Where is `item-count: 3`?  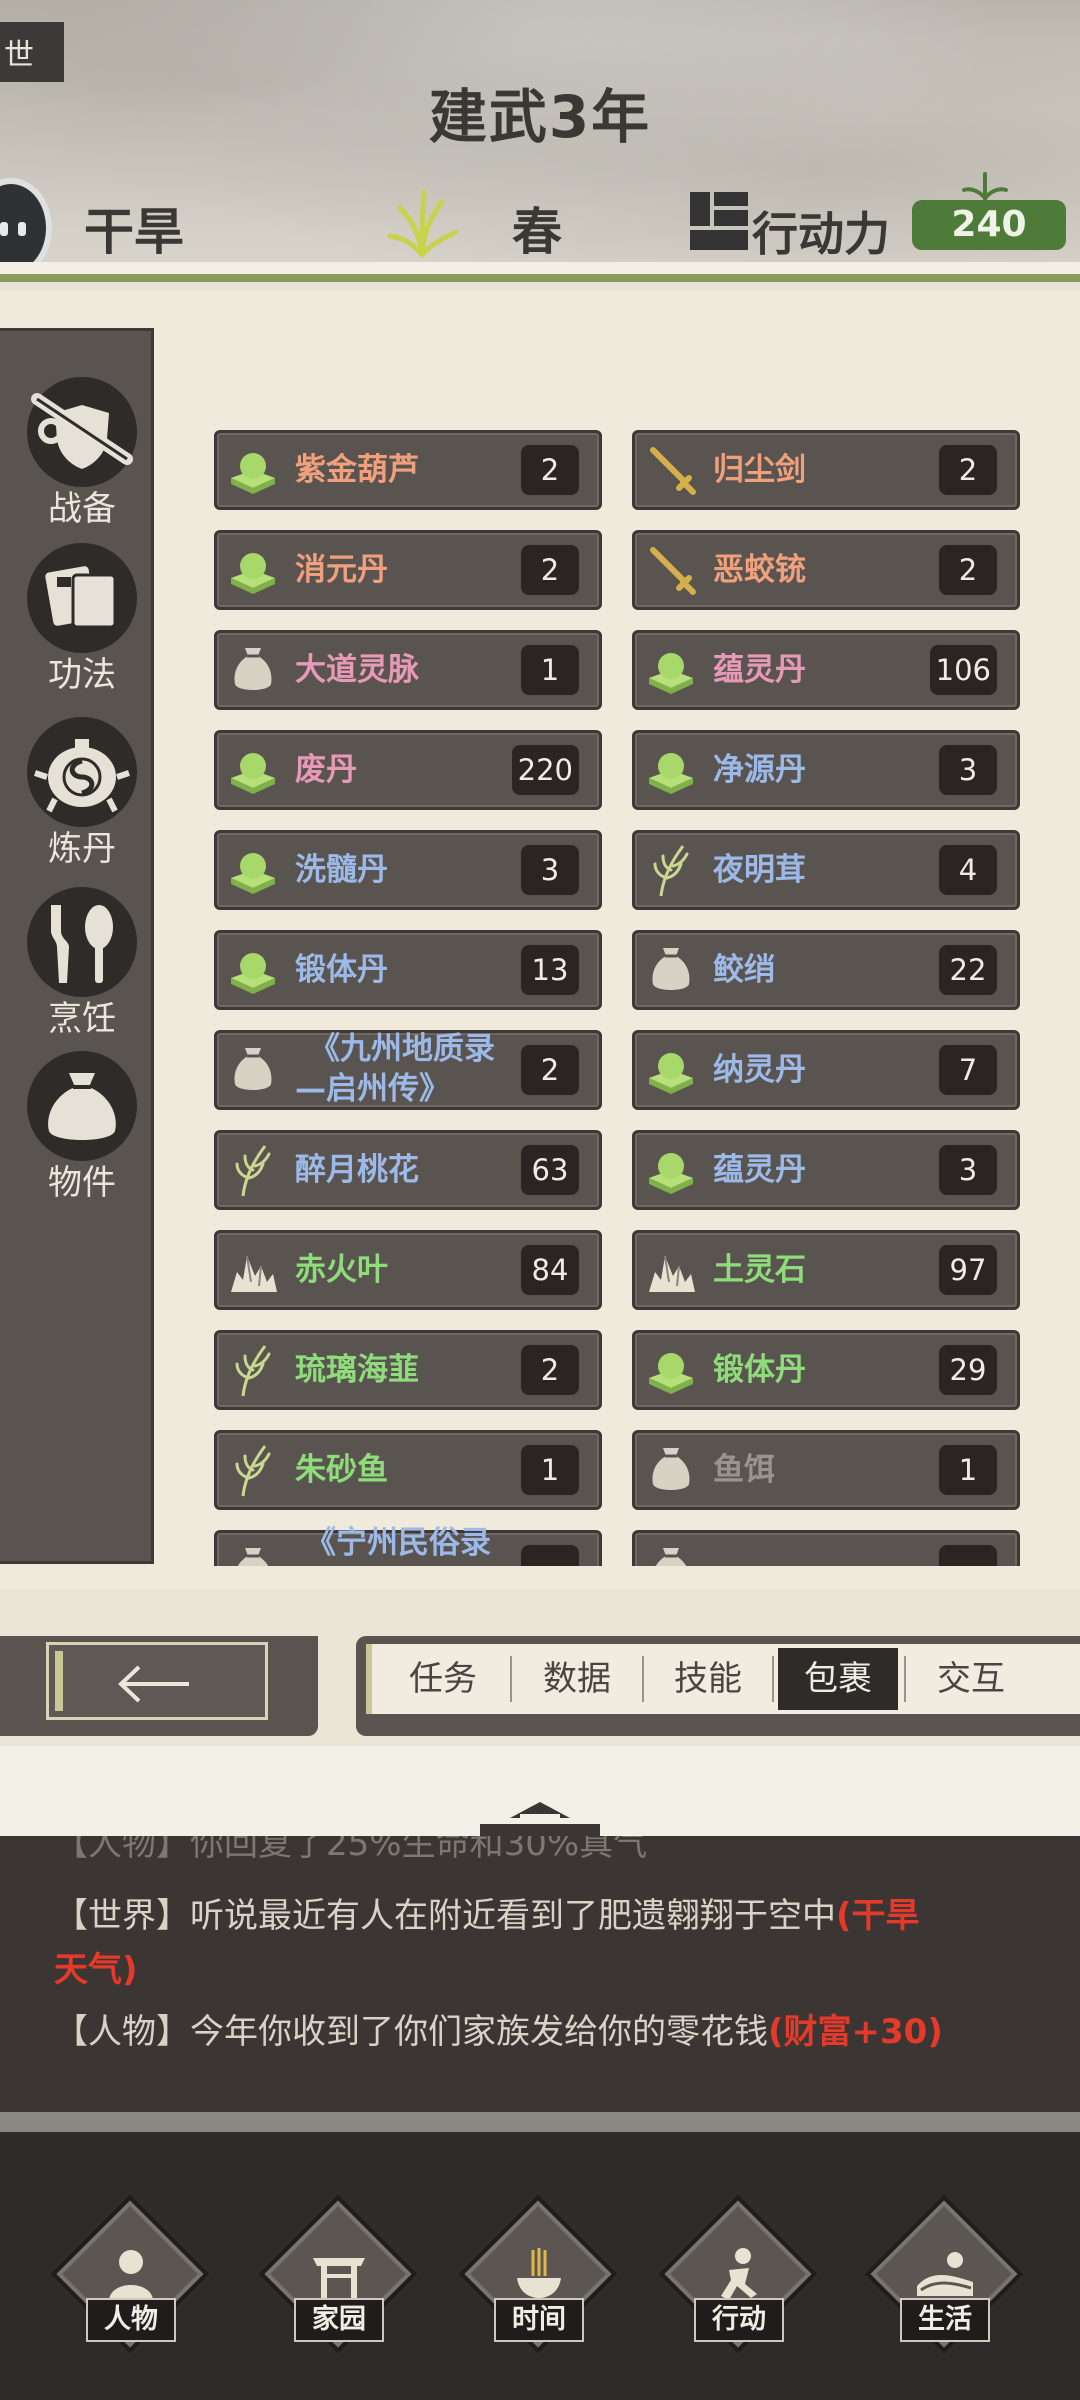 item-count: 3 is located at coordinates (550, 870).